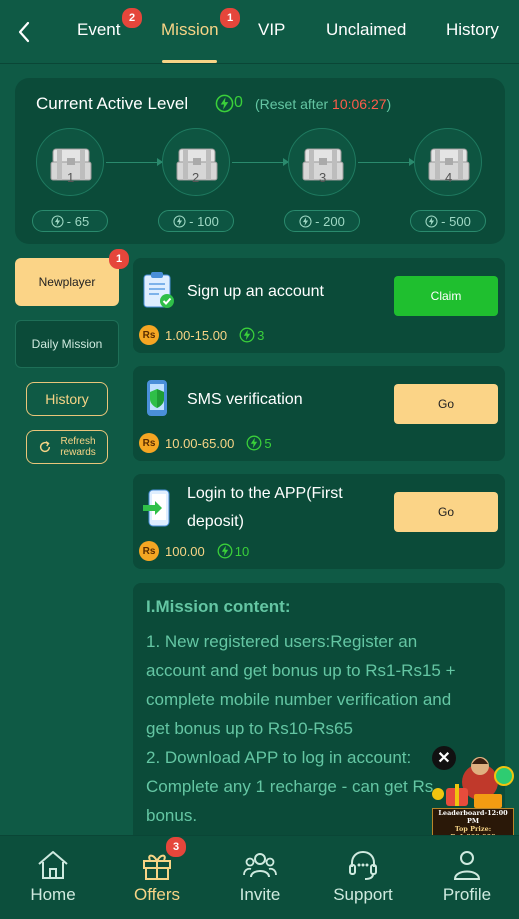 The width and height of the screenshot is (519, 919). Describe the element at coordinates (158, 290) in the screenshot. I see `clipboard-check-icon` at that location.